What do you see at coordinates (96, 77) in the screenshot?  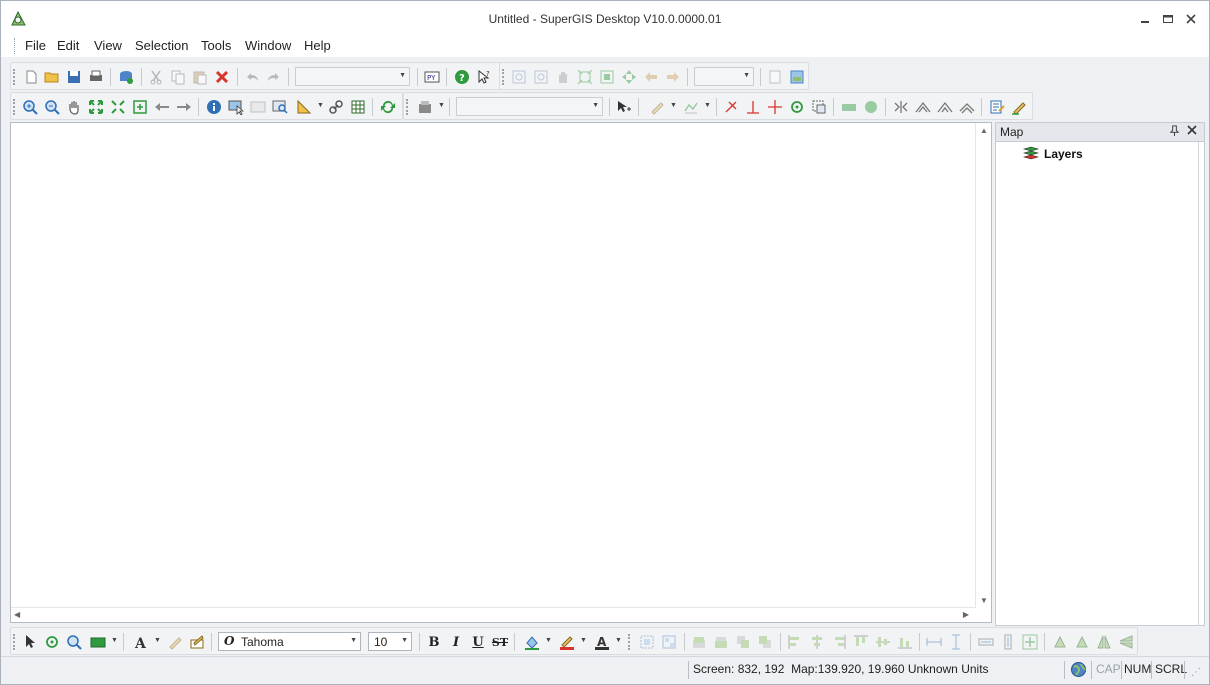 I see `print-button` at bounding box center [96, 77].